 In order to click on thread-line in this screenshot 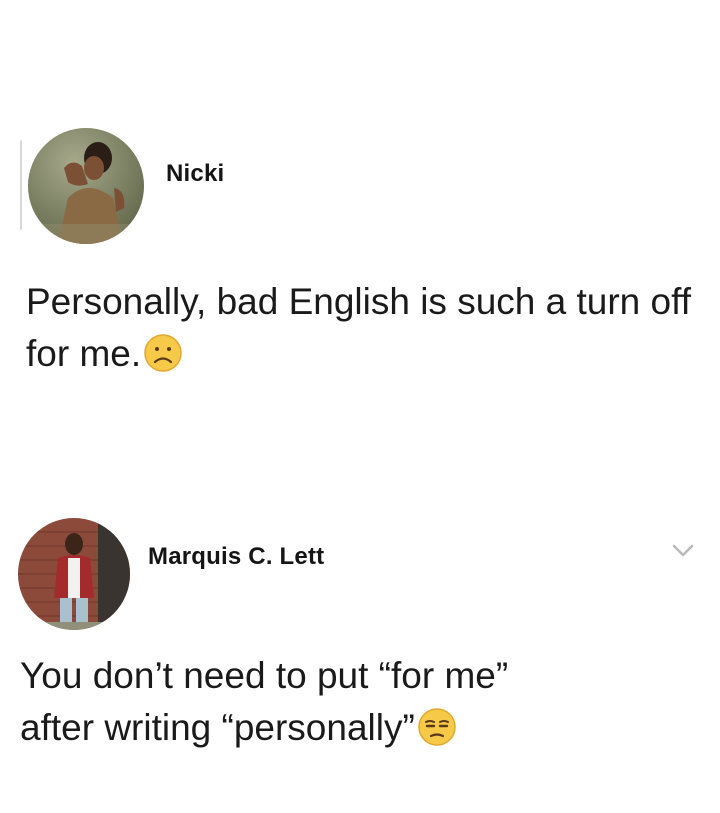, I will do `click(21, 185)`.